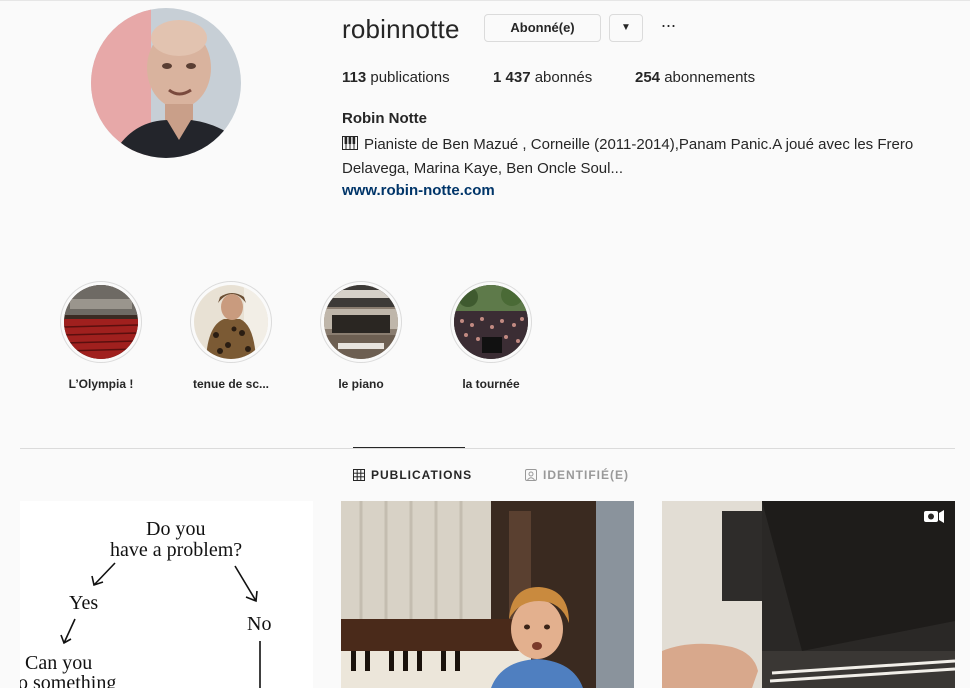 This screenshot has width=970, height=688. What do you see at coordinates (648, 77) in the screenshot?
I see `following-count: 254` at bounding box center [648, 77].